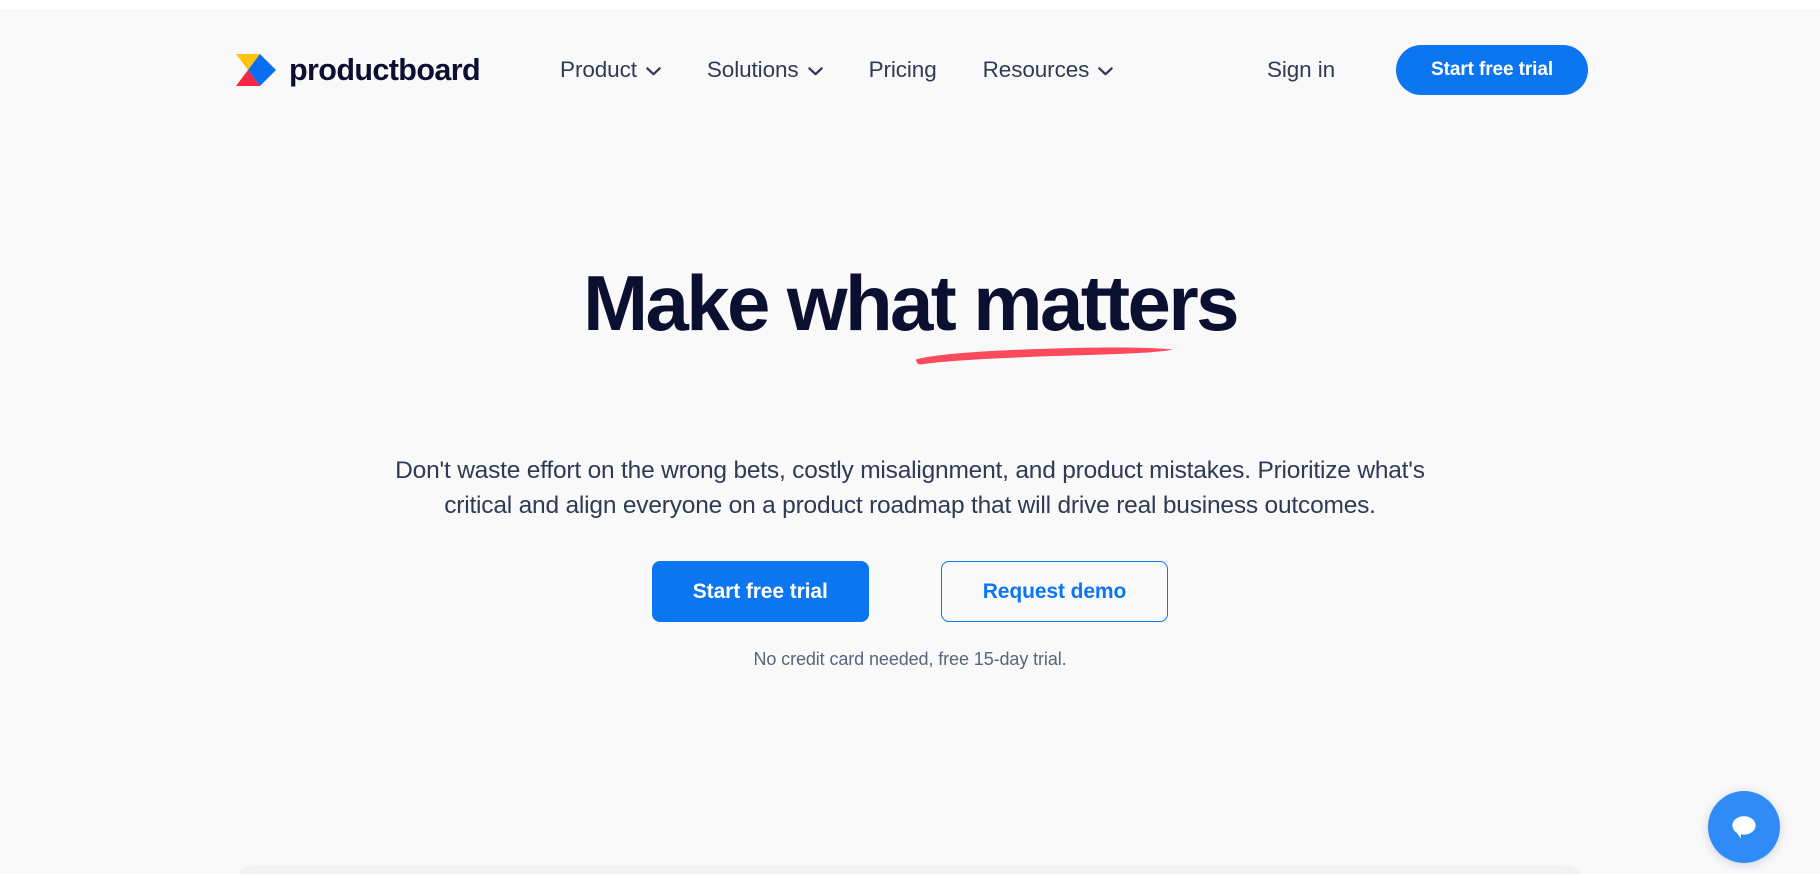 The height and width of the screenshot is (874, 1820). I want to click on brand-logo-link: productboard, so click(358, 70).